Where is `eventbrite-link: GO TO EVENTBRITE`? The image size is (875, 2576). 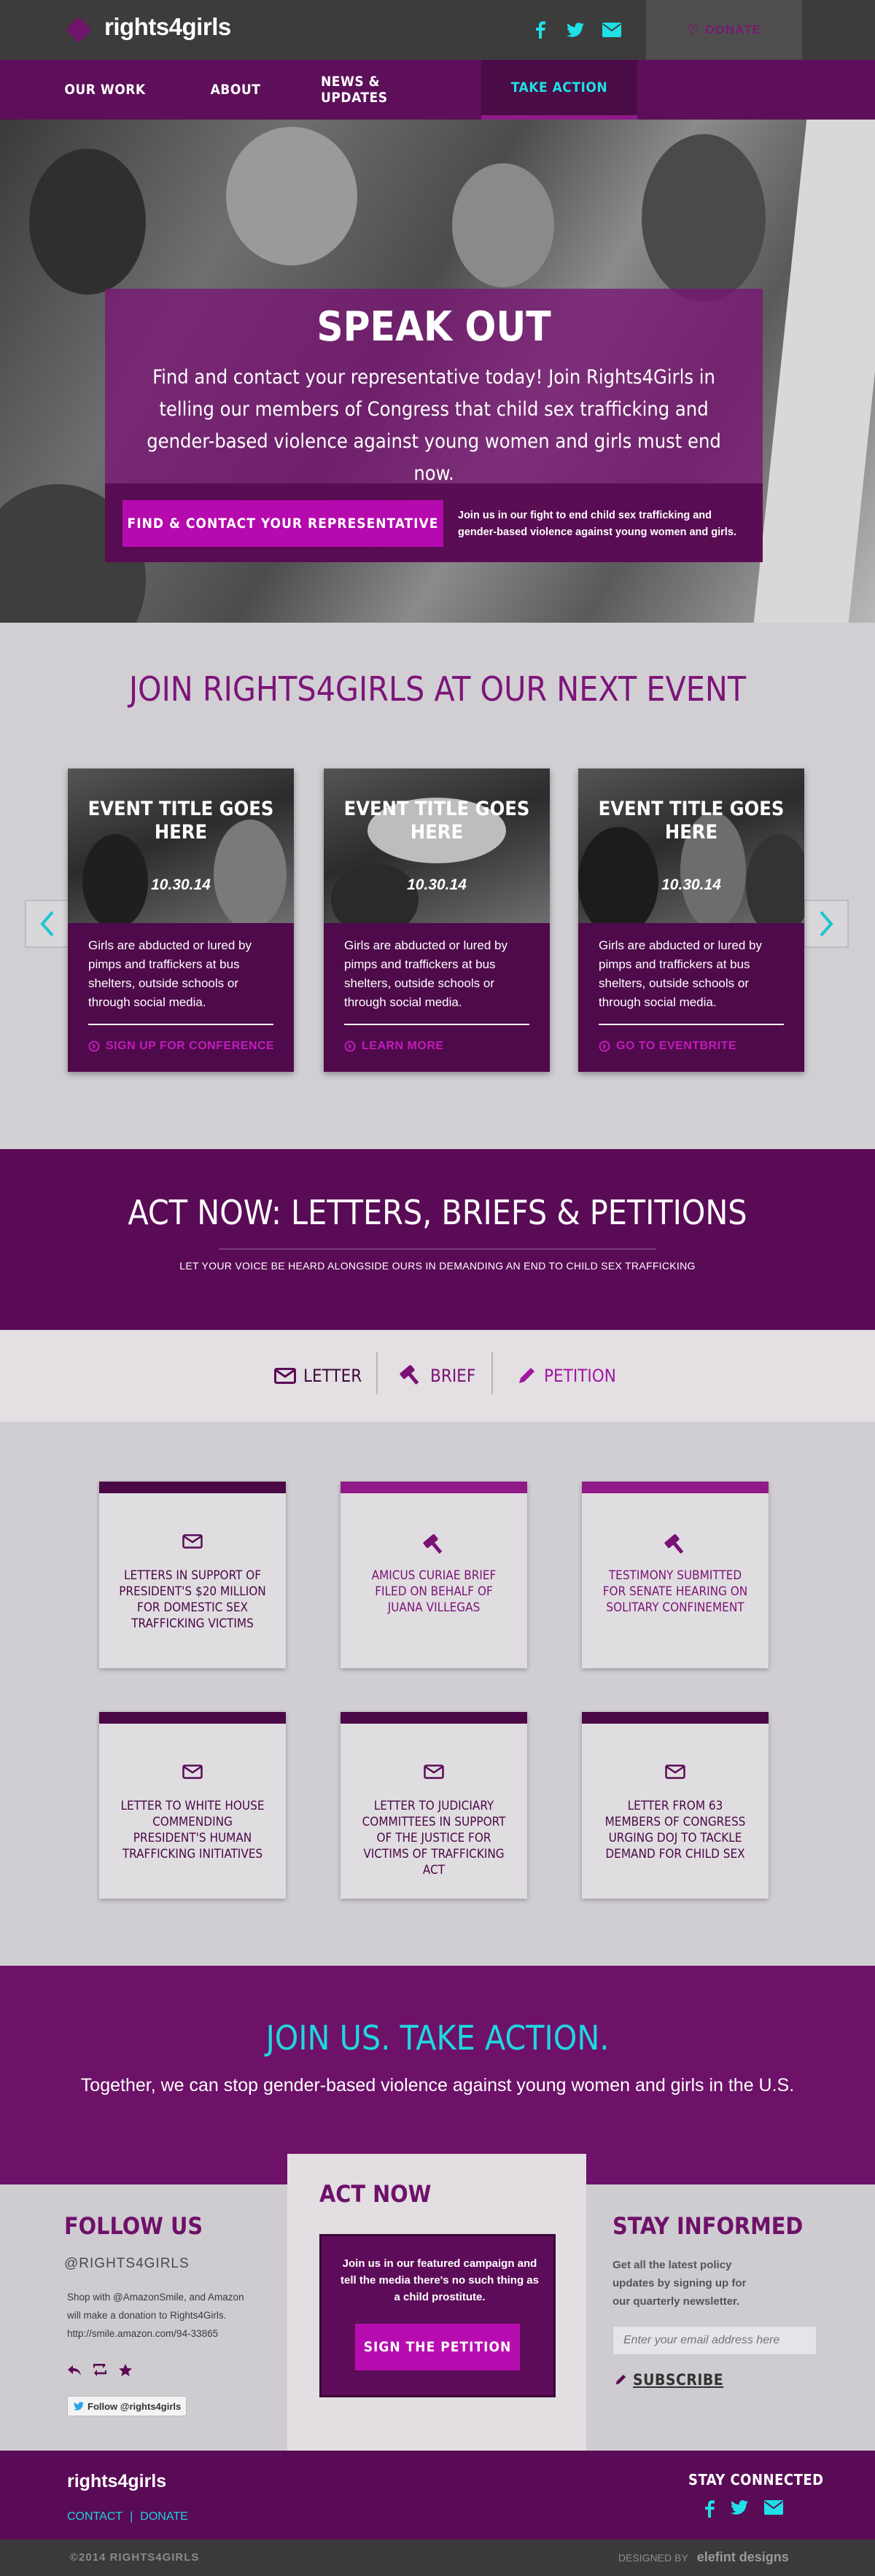
eventbrite-link: GO TO EVENTBRITE is located at coordinates (697, 1046).